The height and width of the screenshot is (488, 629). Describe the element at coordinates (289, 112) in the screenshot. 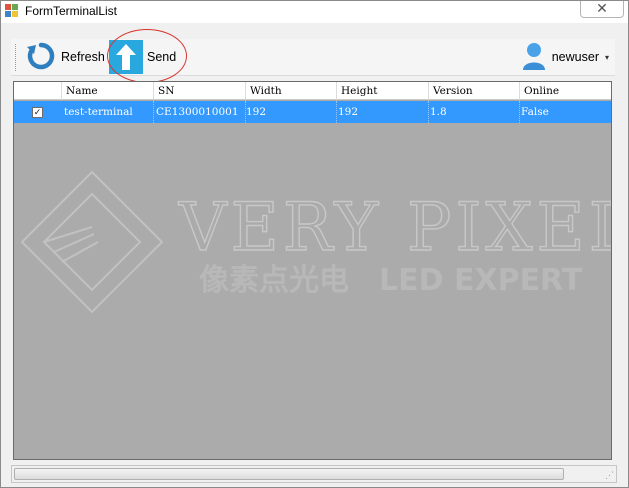

I see `cell-width: 192` at that location.